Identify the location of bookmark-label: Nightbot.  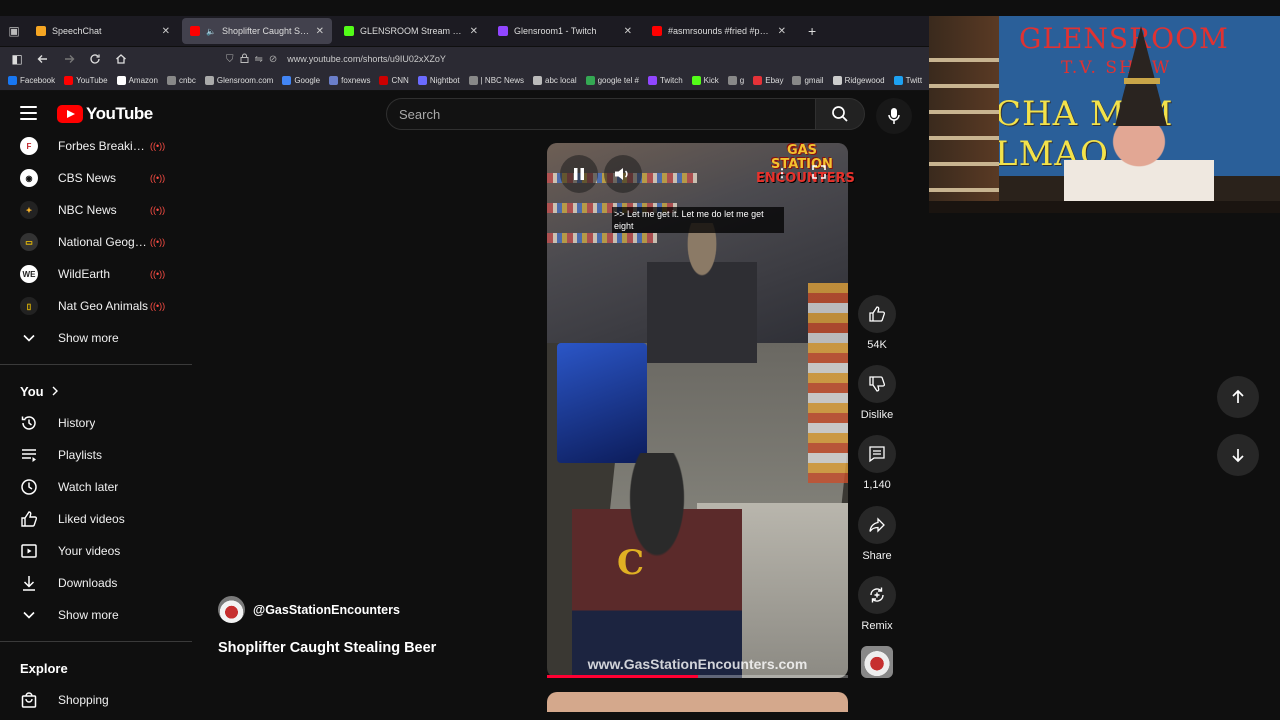
(444, 80).